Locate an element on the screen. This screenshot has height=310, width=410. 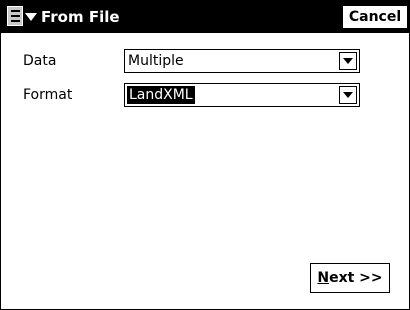
start-menu-icon is located at coordinates (15, 16).